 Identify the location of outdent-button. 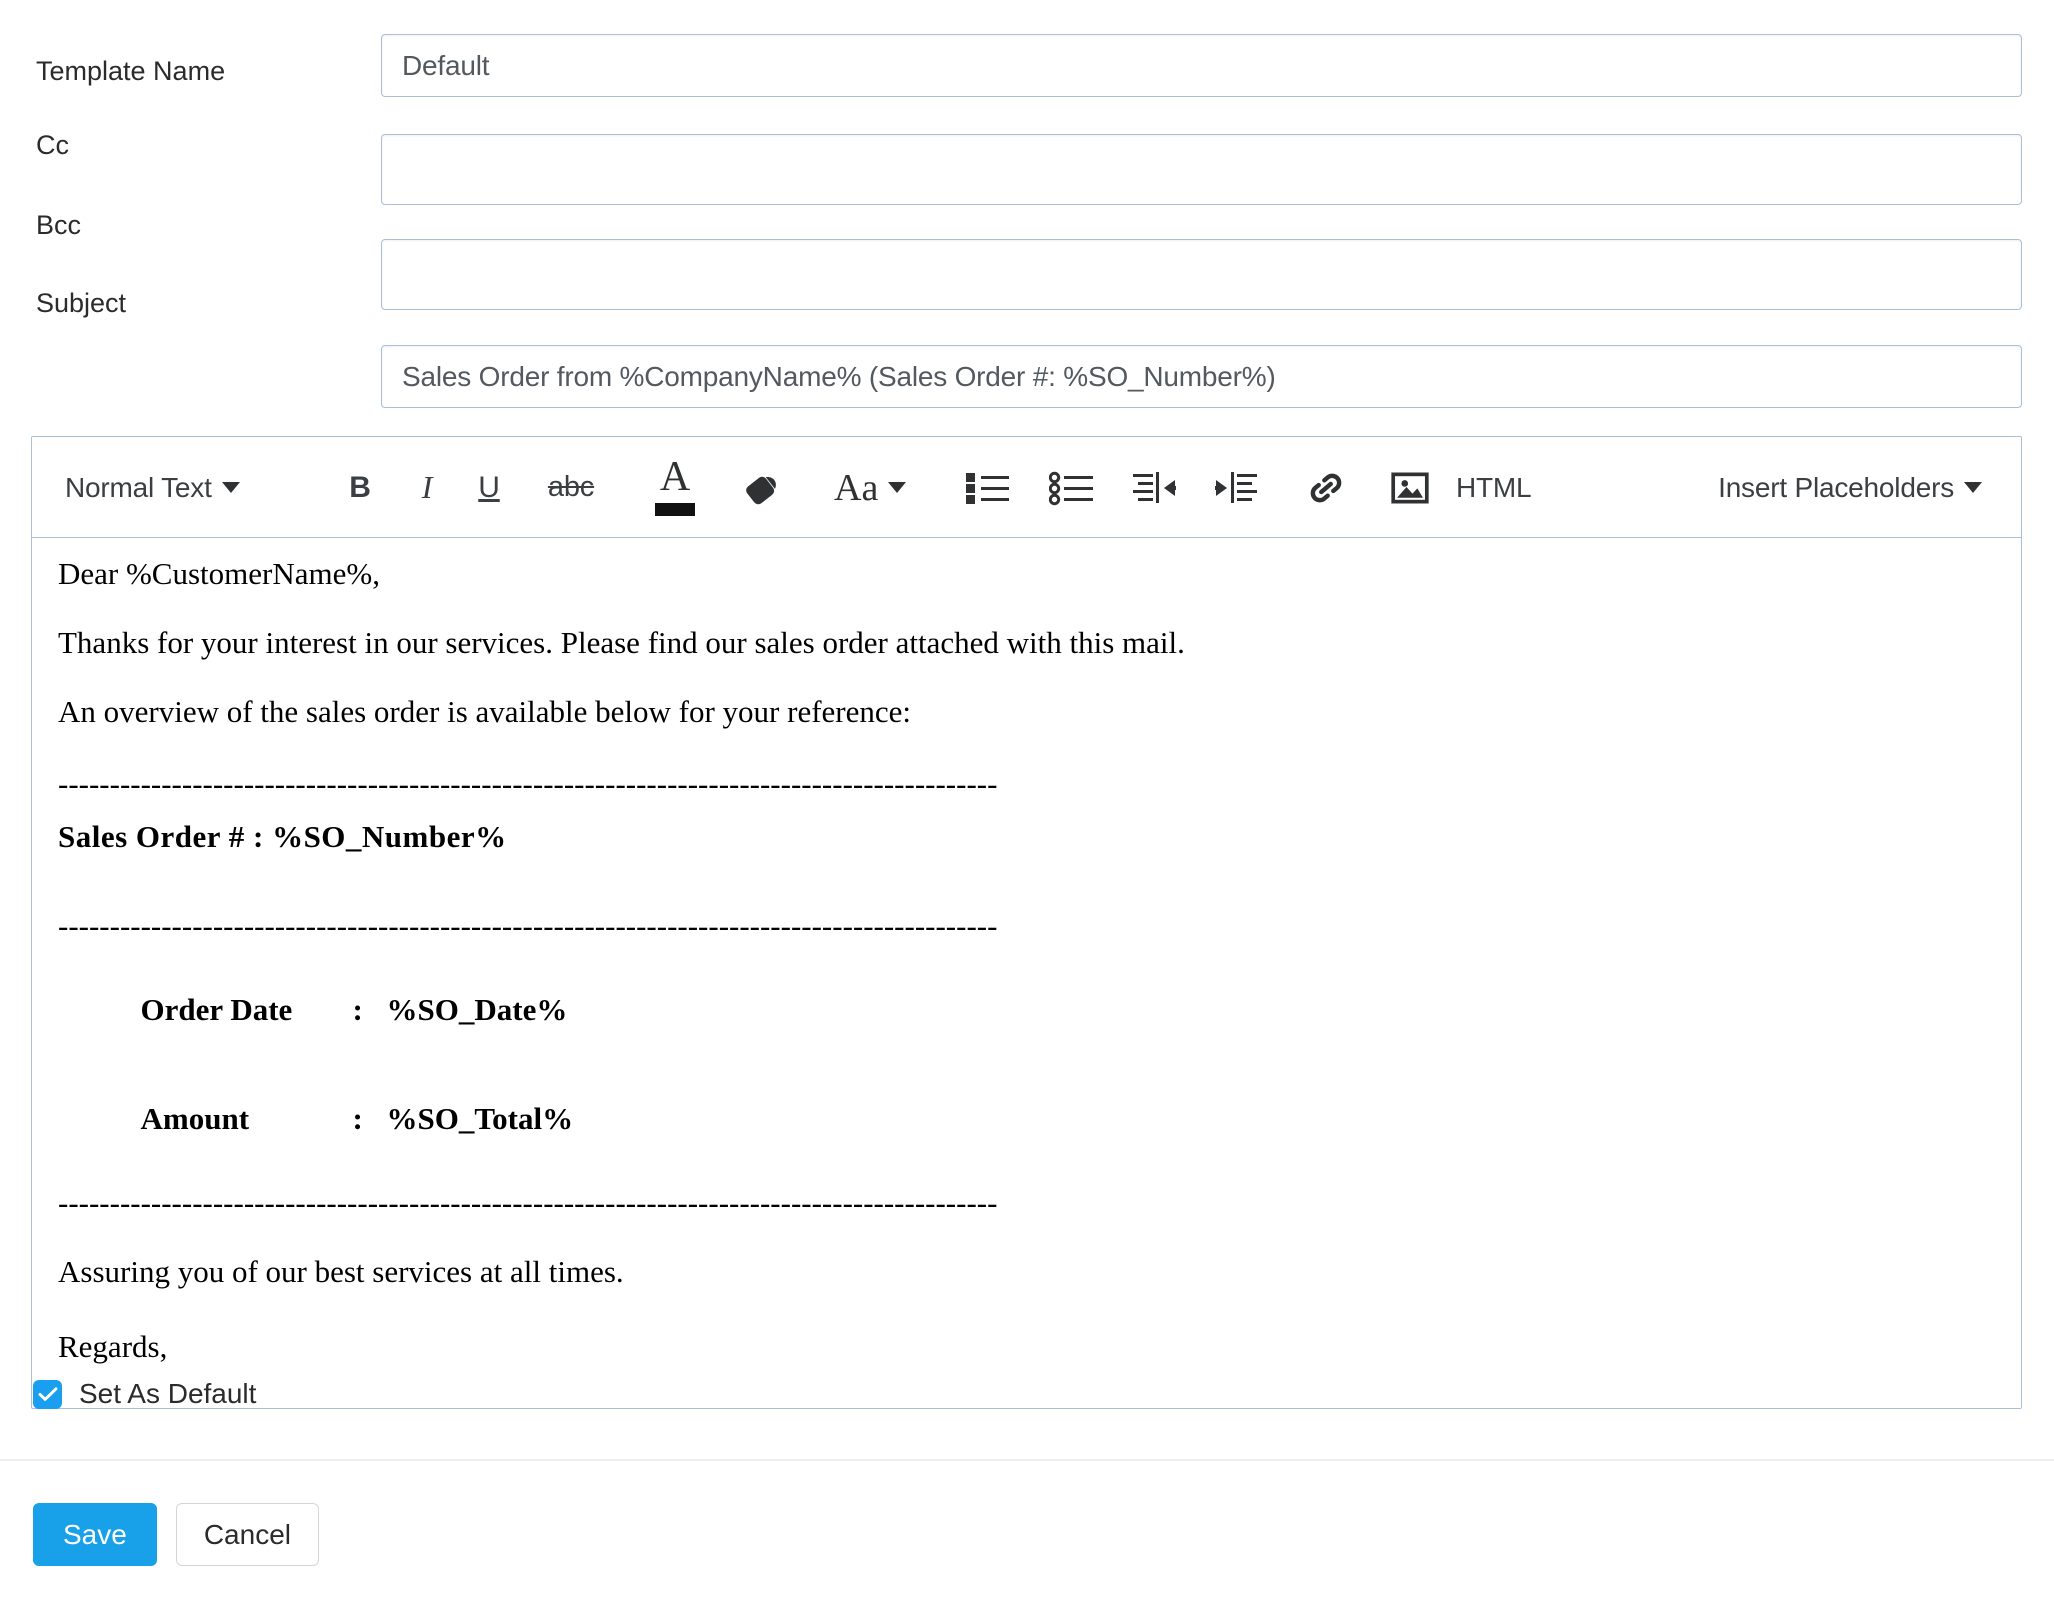
(1154, 487).